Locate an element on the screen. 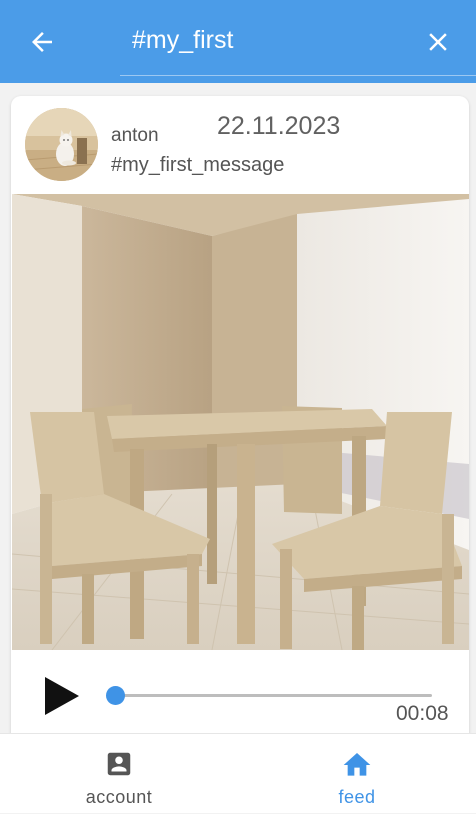 The width and height of the screenshot is (476, 814). nav-account-label: account is located at coordinates (119, 797).